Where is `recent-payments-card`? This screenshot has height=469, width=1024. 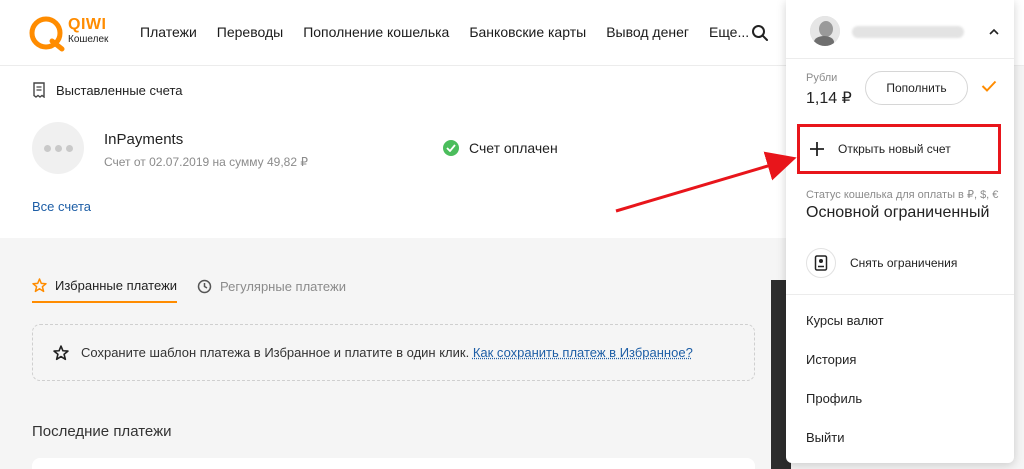 recent-payments-card is located at coordinates (393, 463).